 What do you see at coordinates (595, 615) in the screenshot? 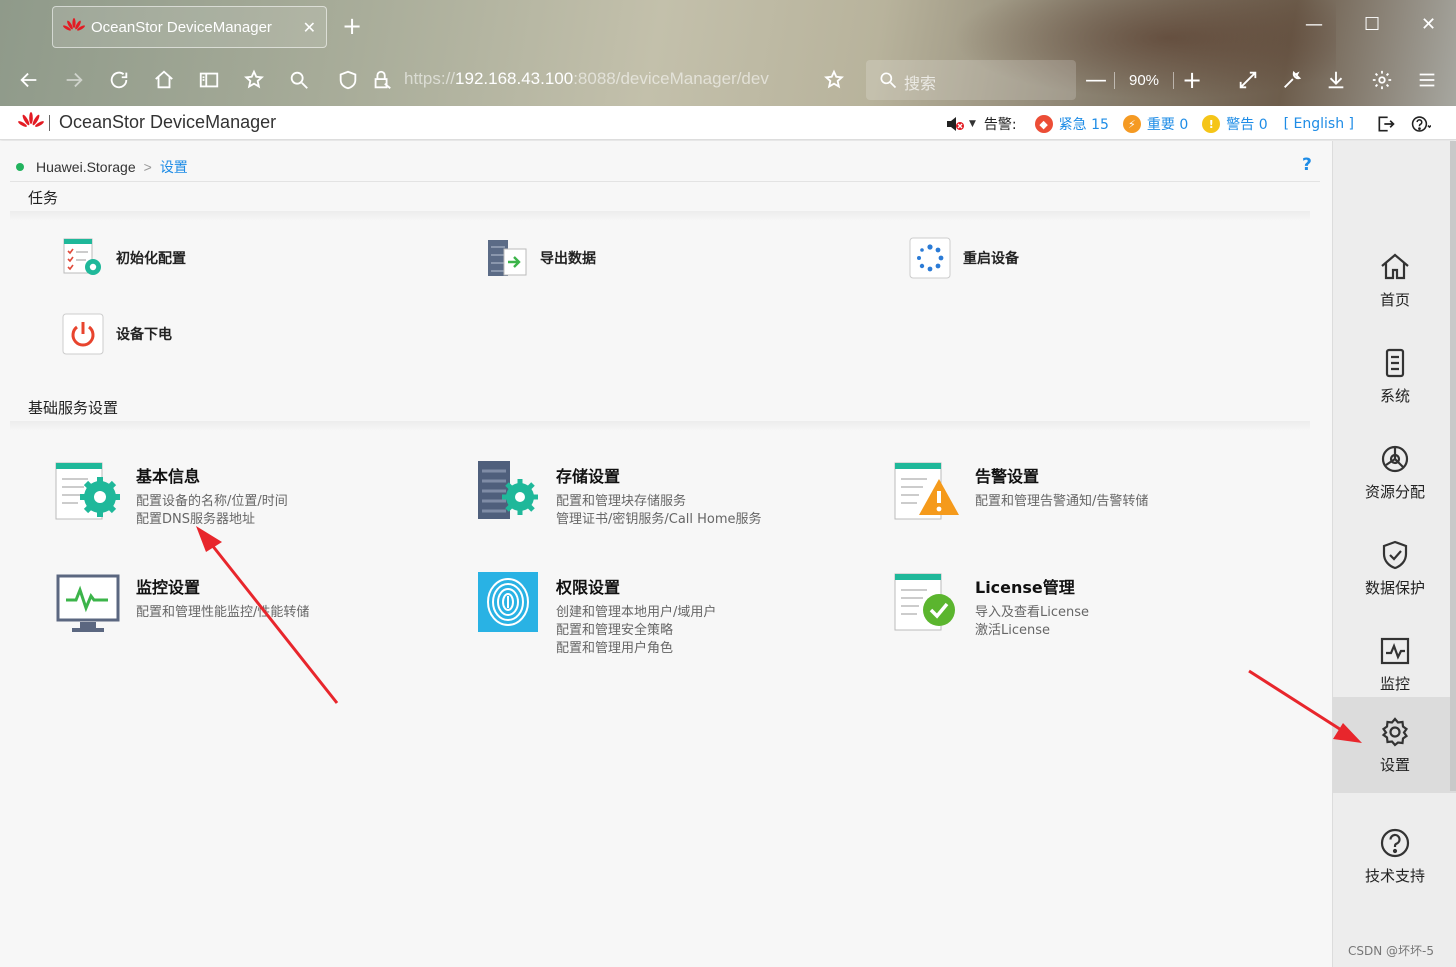
I see `feature-permission-settings: 权限设置 创建和管理本地用户/域用户 配置和管理安全策略 配置和管理用户角色` at bounding box center [595, 615].